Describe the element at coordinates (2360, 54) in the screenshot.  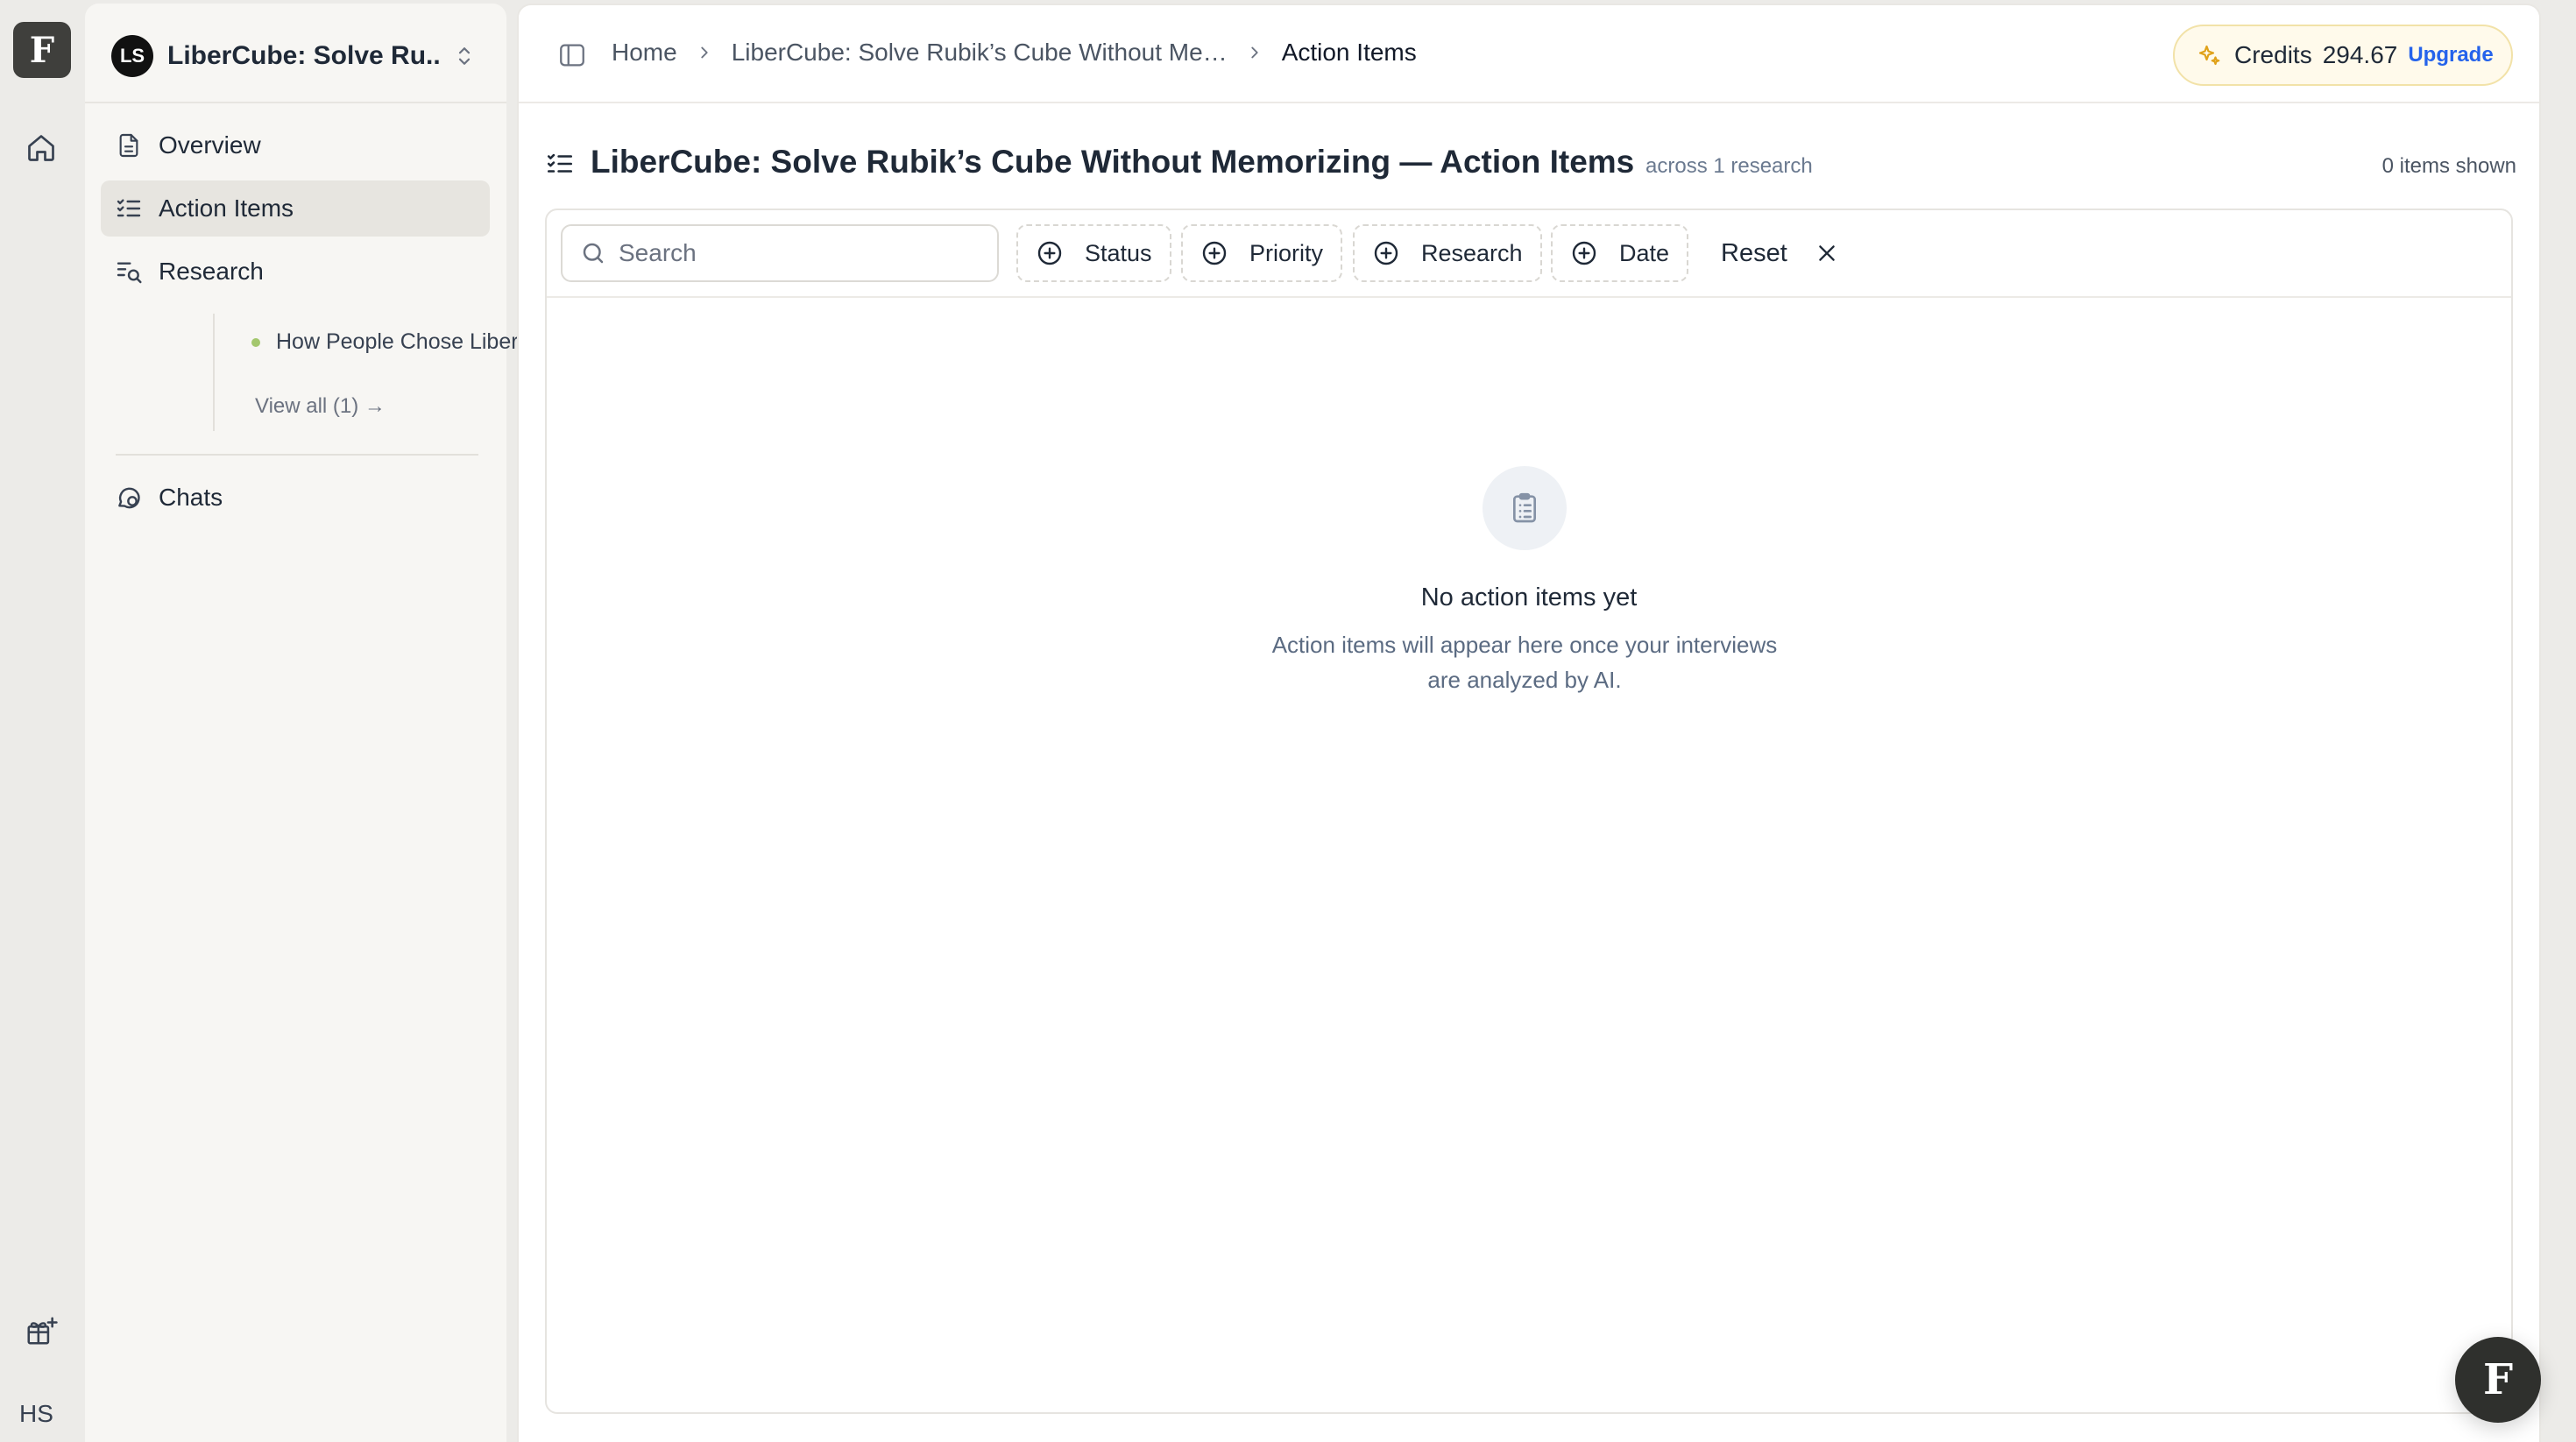
I see `credits-value: 294.67` at that location.